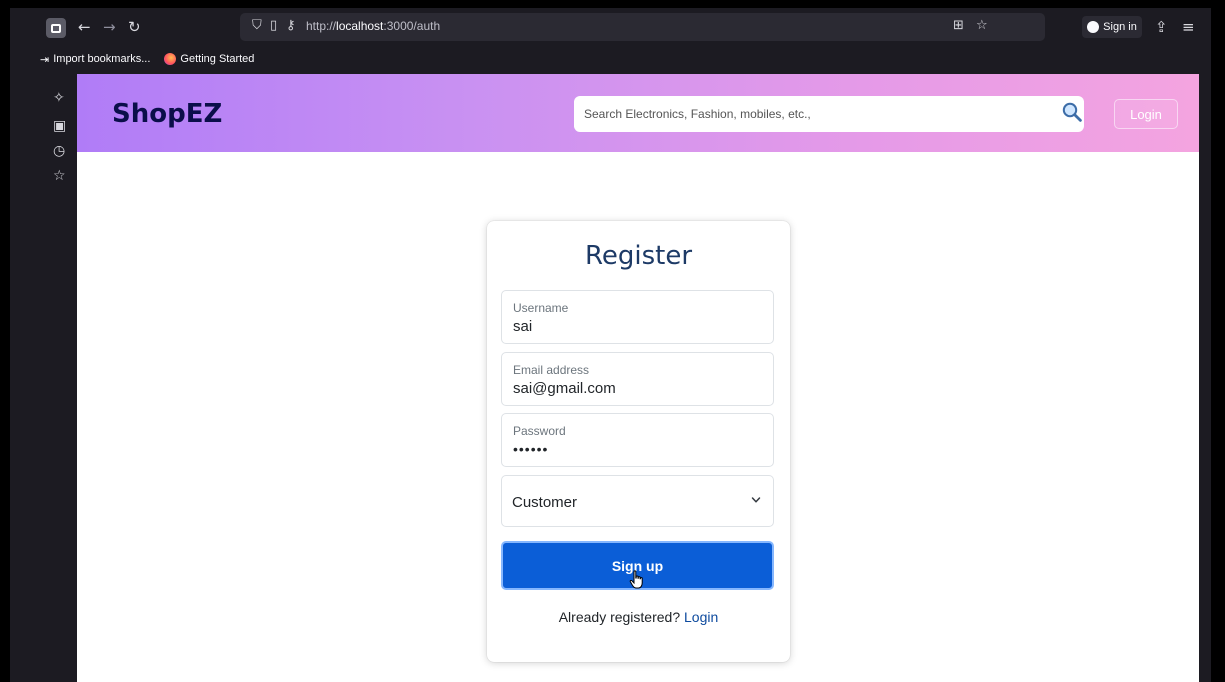  I want to click on ai-chatbot-icon: ✧, so click(59, 98).